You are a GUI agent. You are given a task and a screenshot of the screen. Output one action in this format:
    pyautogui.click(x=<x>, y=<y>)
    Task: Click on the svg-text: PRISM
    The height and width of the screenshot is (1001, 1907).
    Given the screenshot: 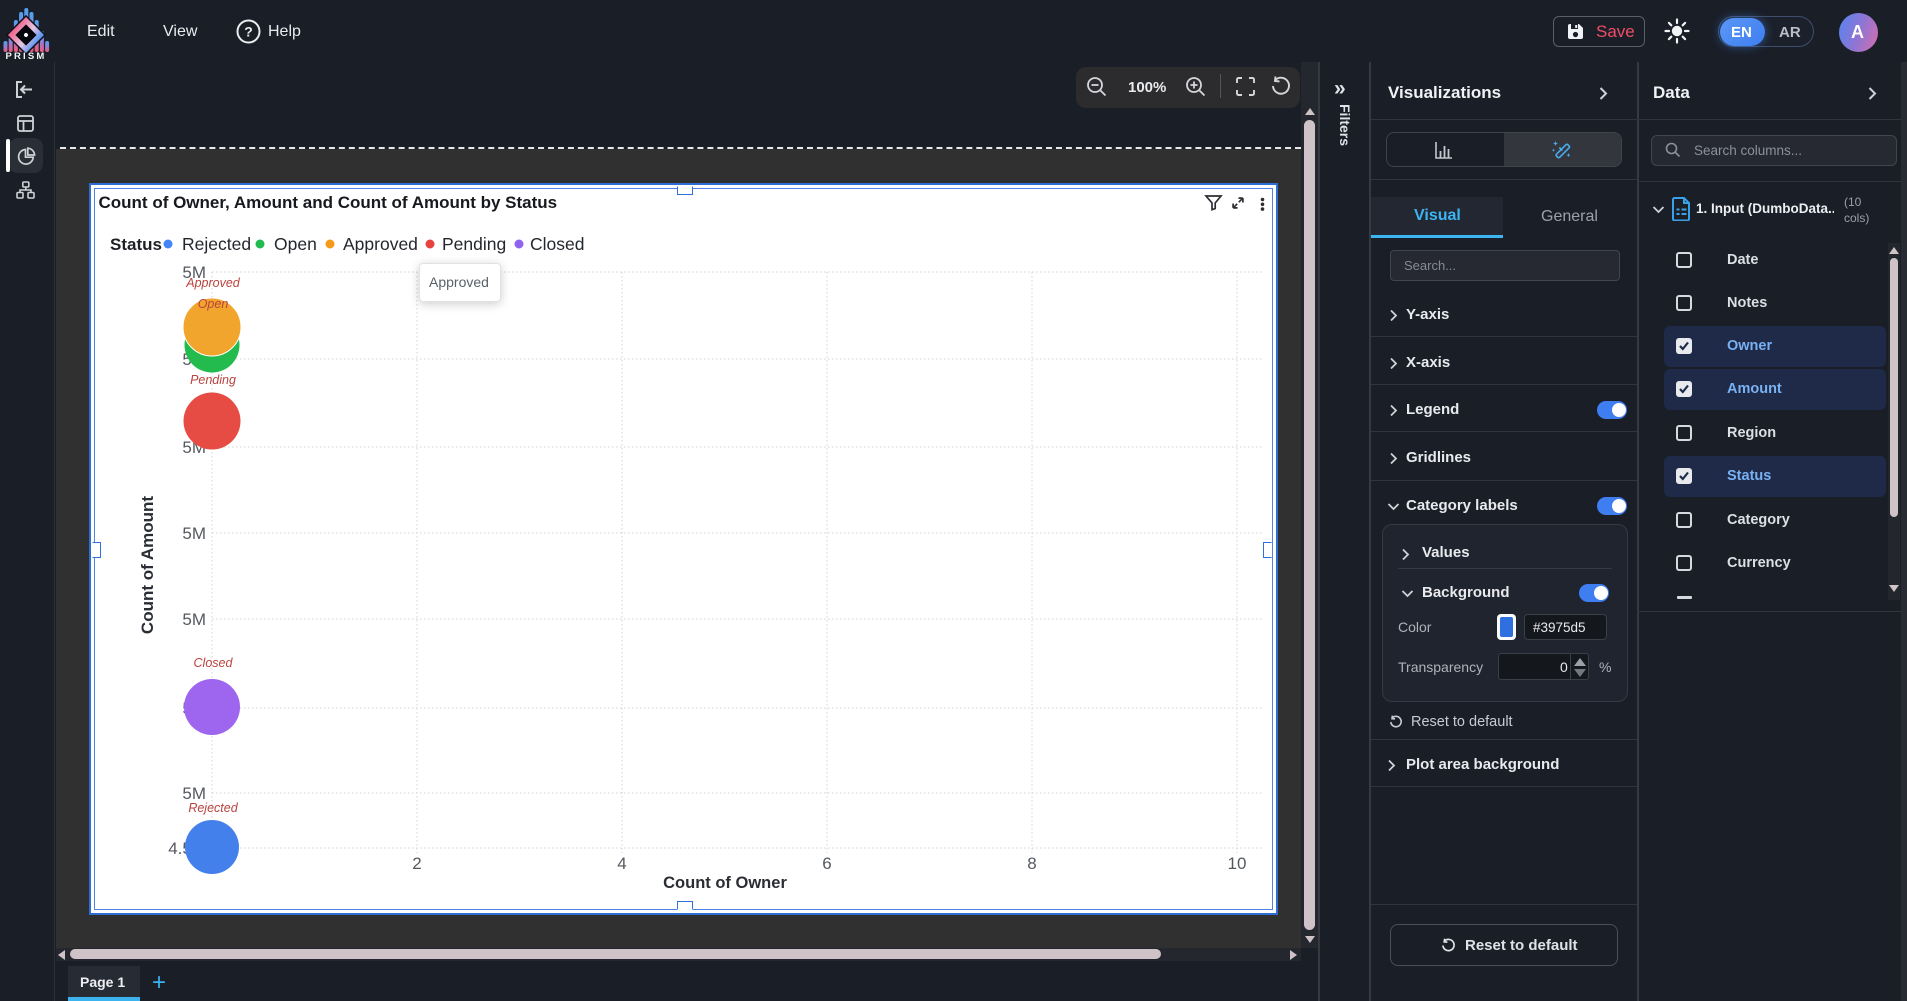 What is the action you would take?
    pyautogui.click(x=25, y=55)
    